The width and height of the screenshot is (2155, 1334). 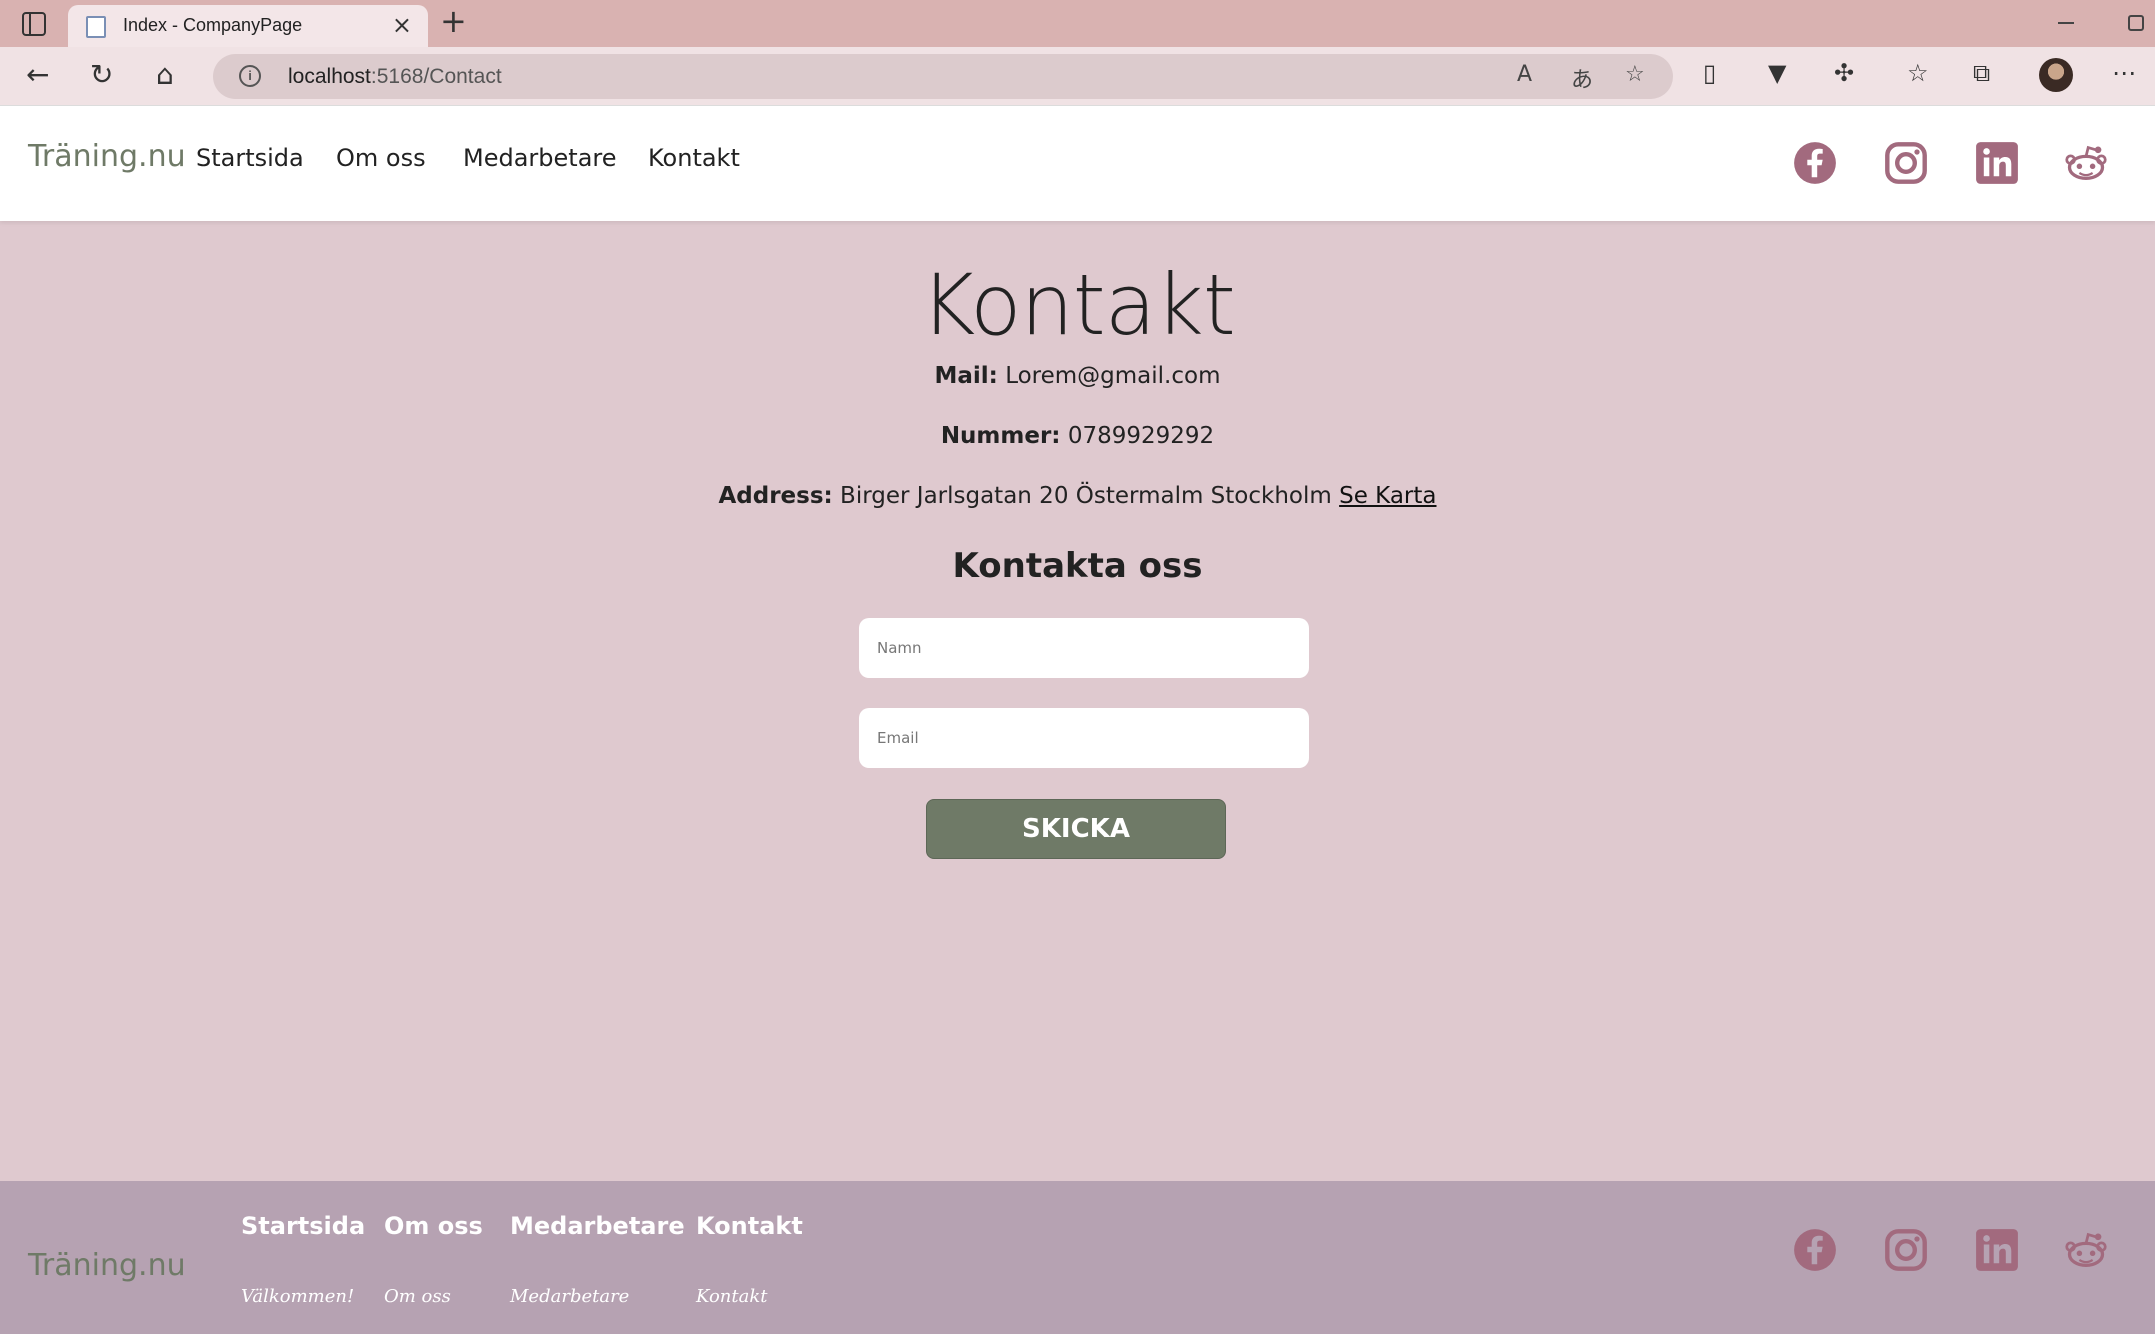 What do you see at coordinates (2136, 23) in the screenshot?
I see `maximize-window-icon` at bounding box center [2136, 23].